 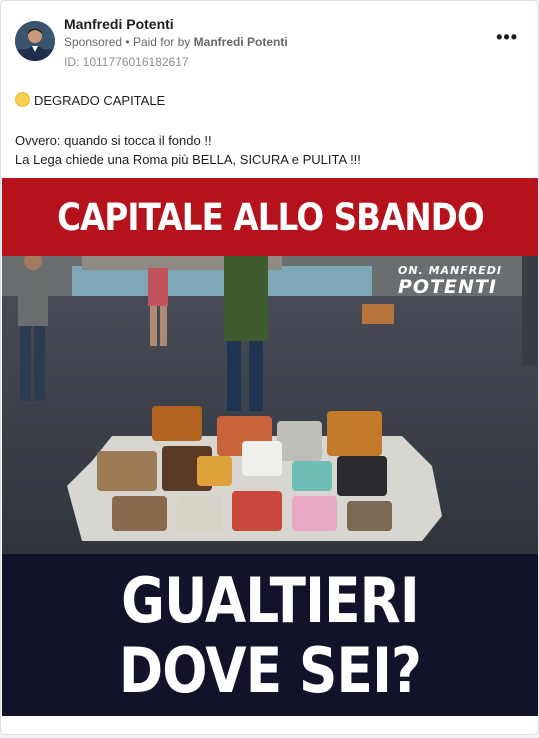 I want to click on headline-line-2: DOVE SEI?, so click(x=270, y=670).